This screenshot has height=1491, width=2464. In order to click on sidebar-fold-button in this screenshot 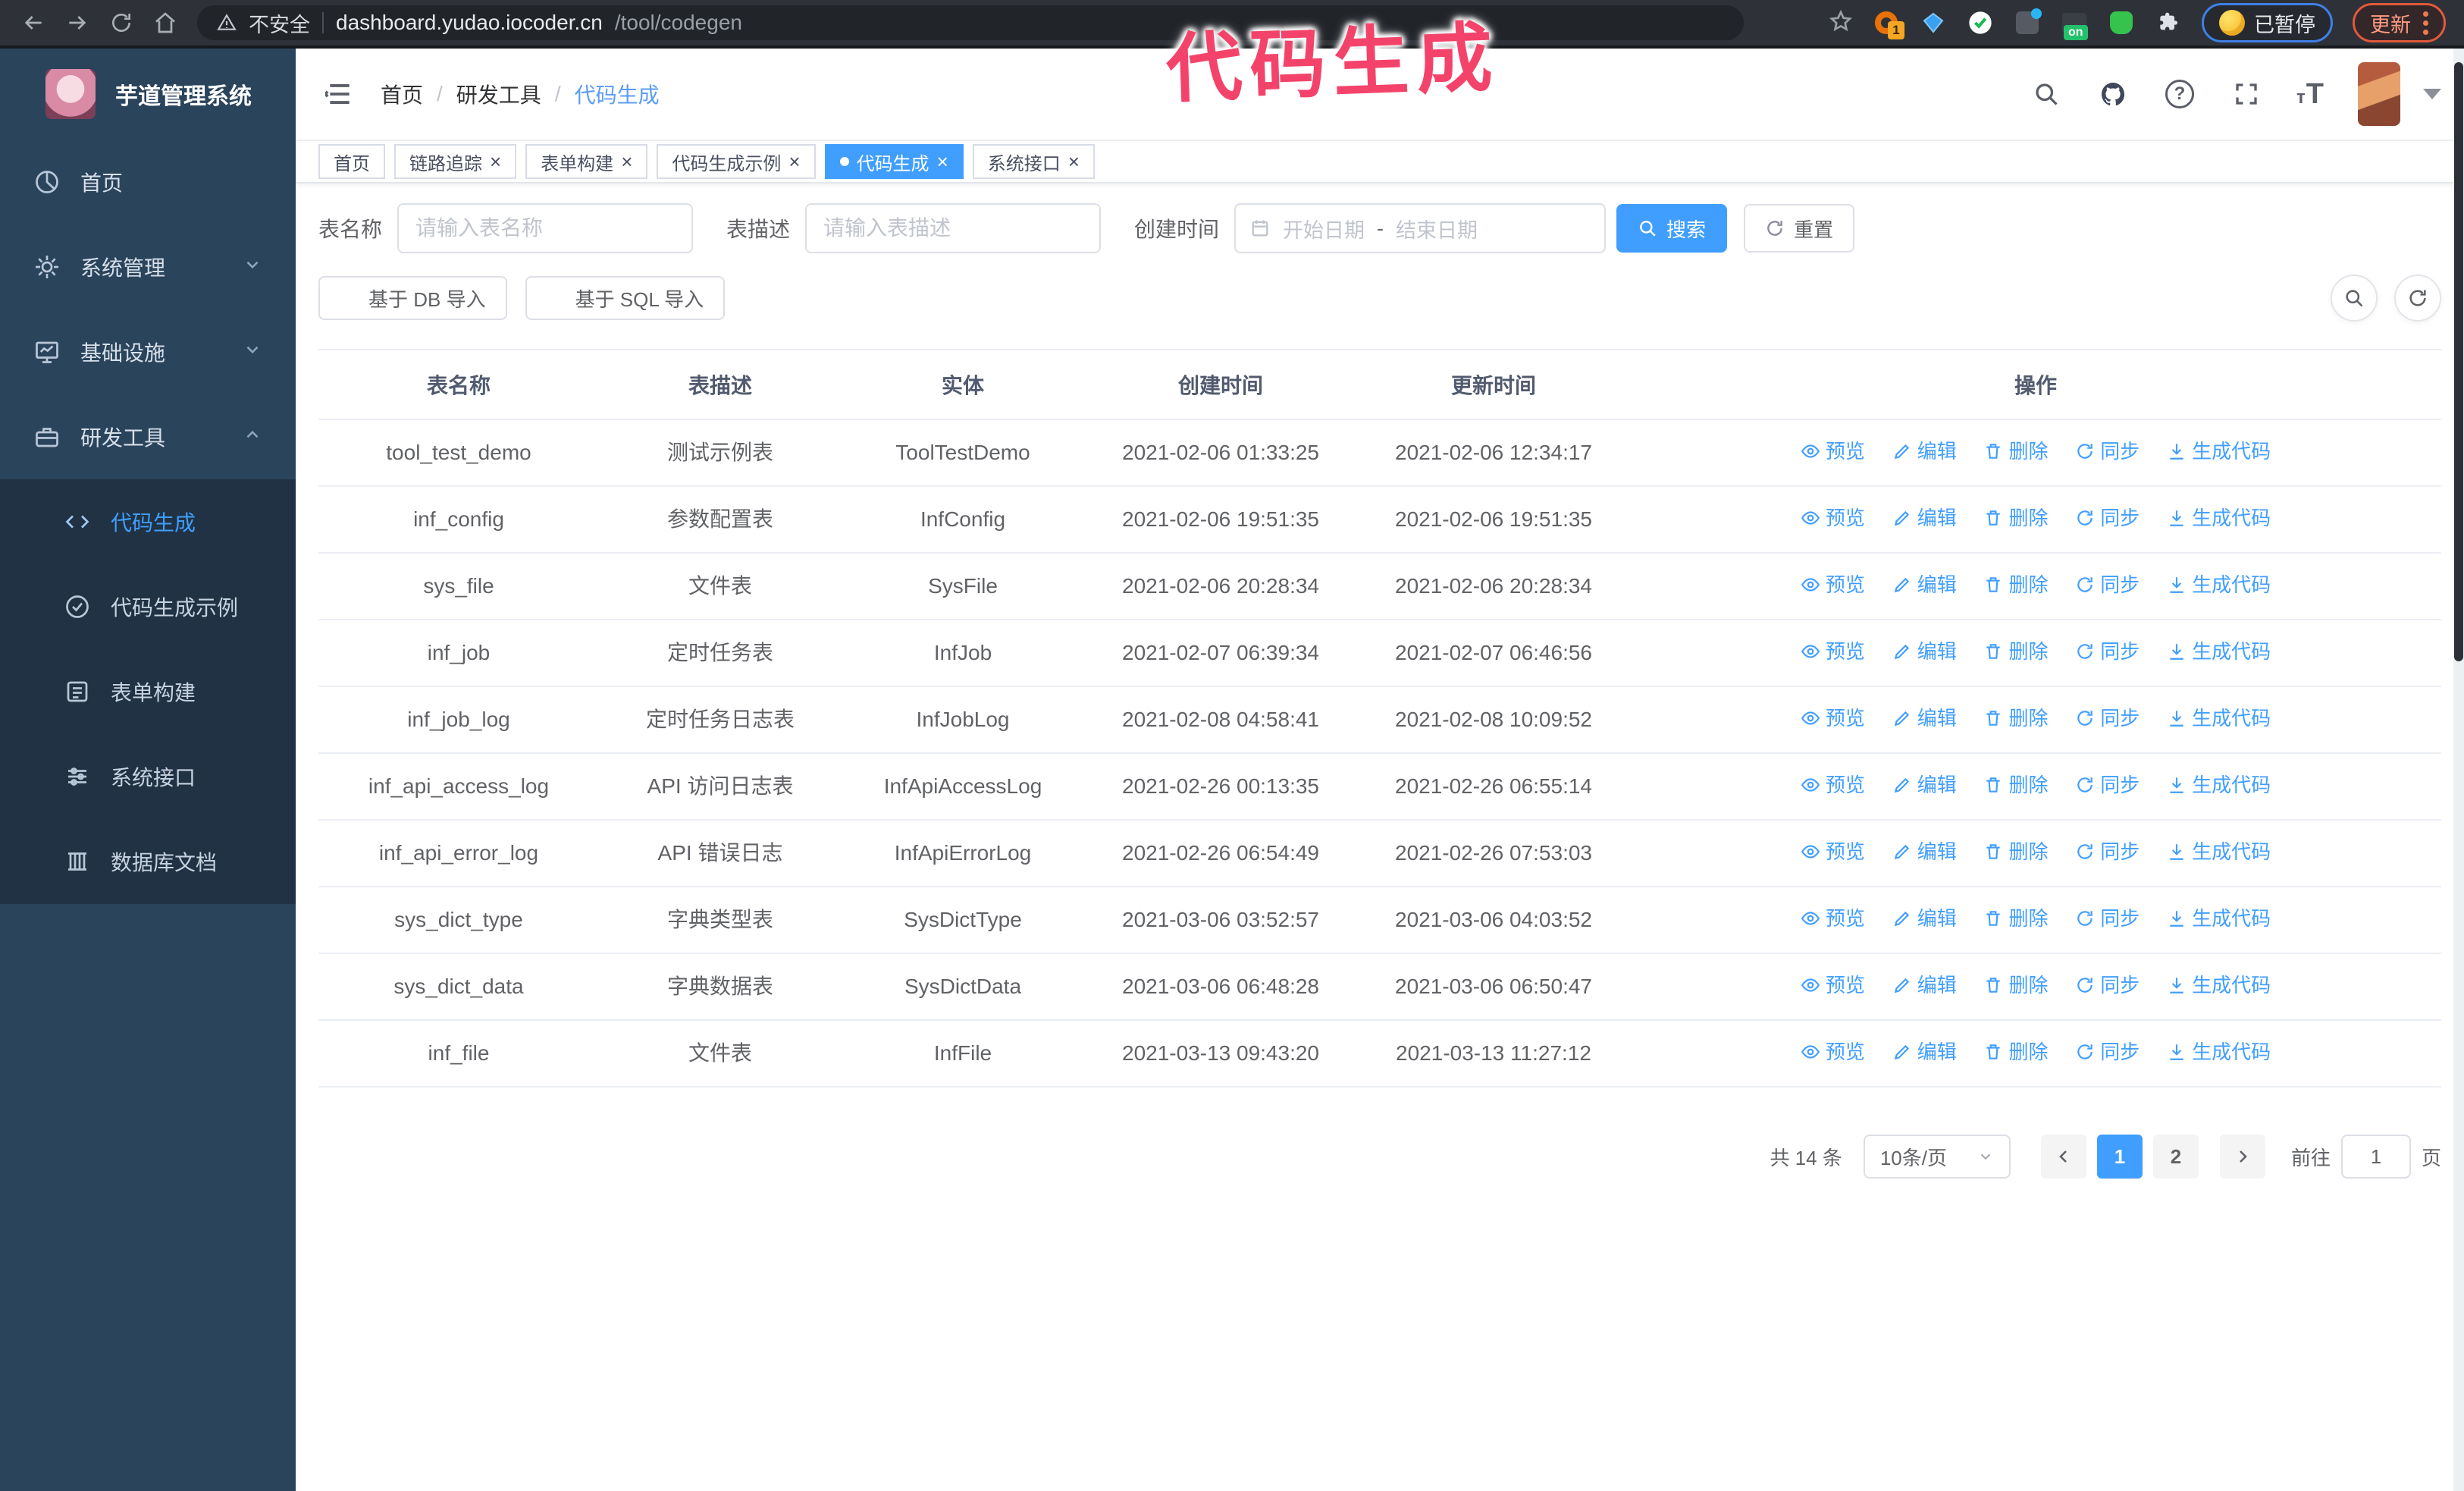, I will do `click(340, 94)`.